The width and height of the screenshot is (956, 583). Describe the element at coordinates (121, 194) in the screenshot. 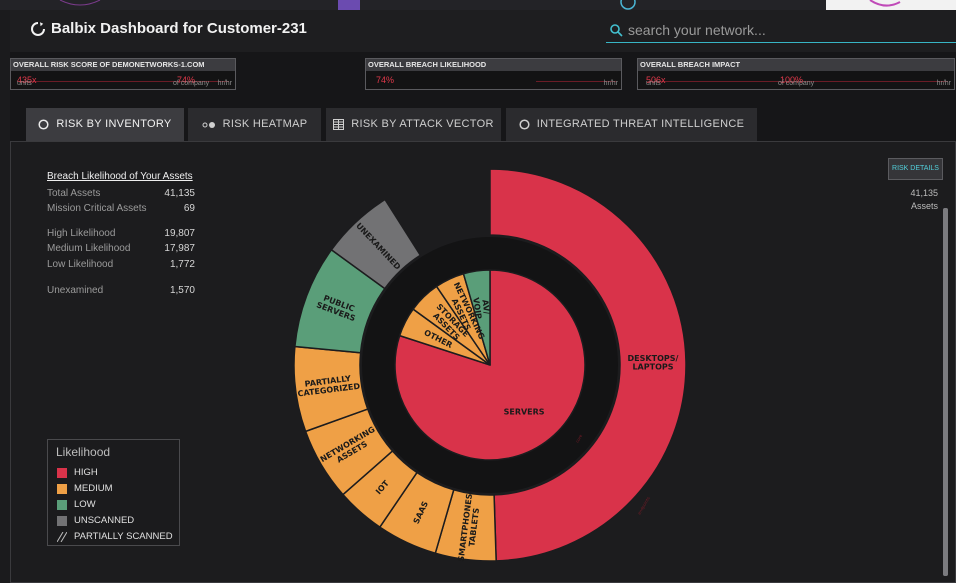

I see `stat-row: Total Assets 41,135` at that location.